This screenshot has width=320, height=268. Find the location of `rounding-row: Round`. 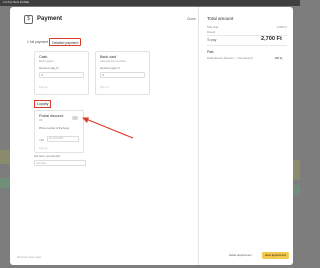

rounding-row: Round is located at coordinates (247, 32).